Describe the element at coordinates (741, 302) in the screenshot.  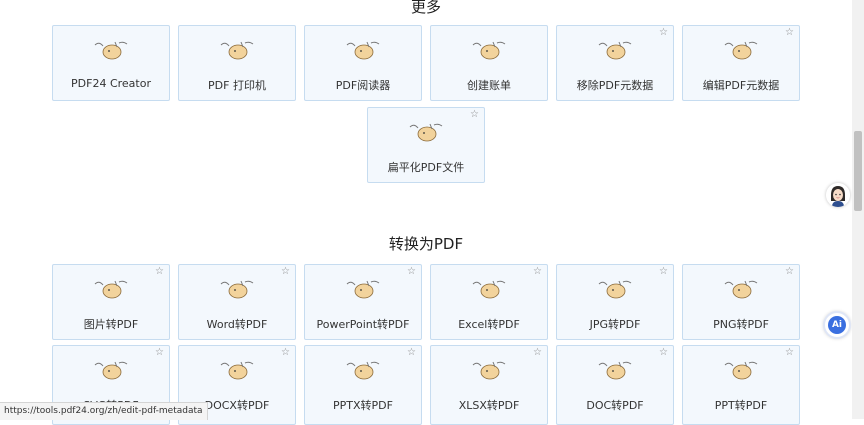
I see `tool-card-png-to-pdf: ☆ PNG转PDF` at that location.